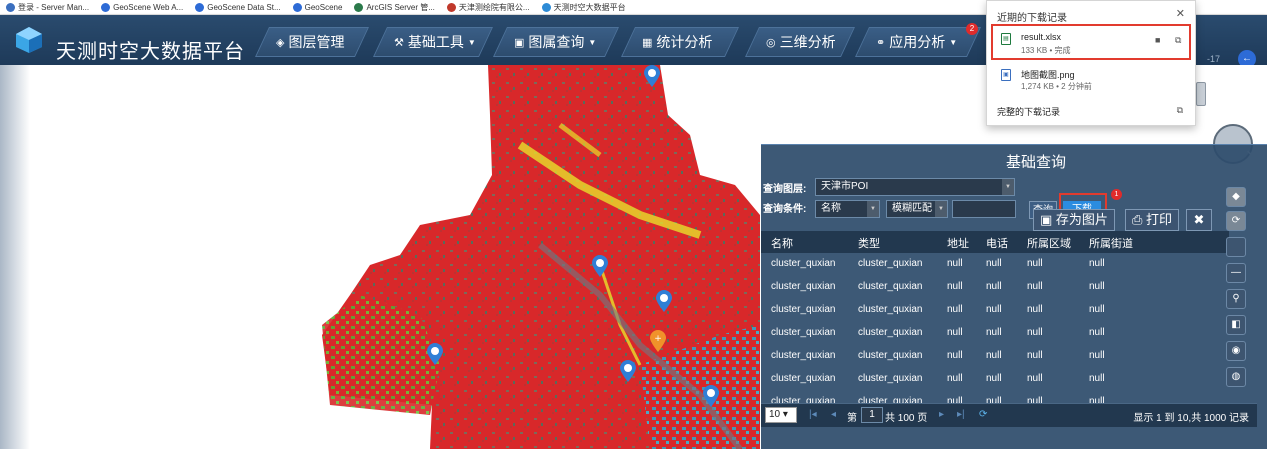 The width and height of the screenshot is (1267, 449). I want to click on last-page-icon: ▸|, so click(961, 414).